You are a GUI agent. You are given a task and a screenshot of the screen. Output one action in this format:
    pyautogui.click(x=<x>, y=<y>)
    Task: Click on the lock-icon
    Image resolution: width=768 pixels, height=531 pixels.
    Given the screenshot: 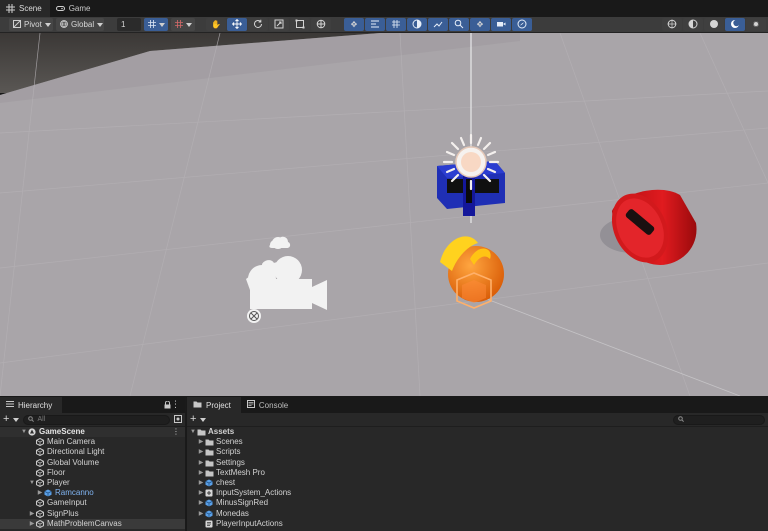 What is the action you would take?
    pyautogui.click(x=167, y=405)
    